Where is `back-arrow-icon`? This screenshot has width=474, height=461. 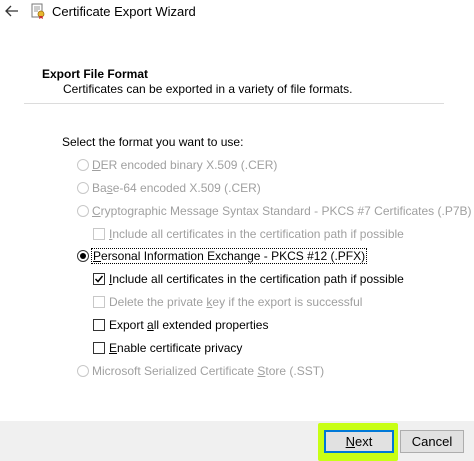
back-arrow-icon is located at coordinates (11, 11).